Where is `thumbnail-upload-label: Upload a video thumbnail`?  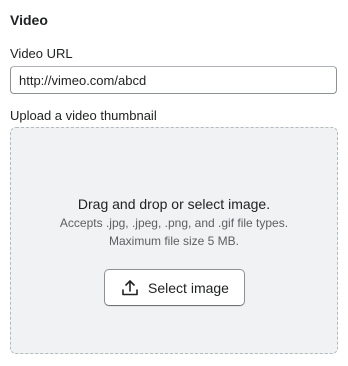 thumbnail-upload-label: Upload a video thumbnail is located at coordinates (83, 115).